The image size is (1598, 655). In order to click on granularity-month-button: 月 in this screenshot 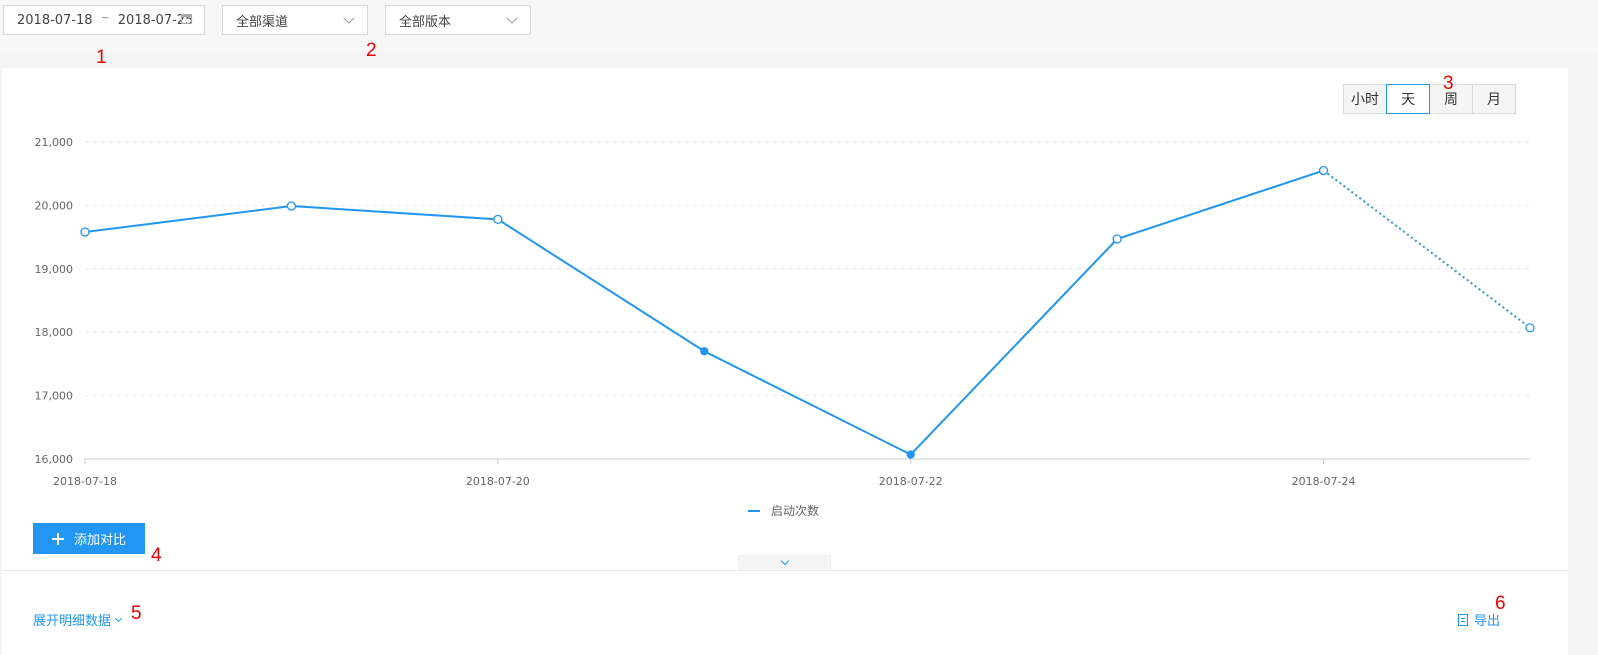, I will do `click(1494, 99)`.